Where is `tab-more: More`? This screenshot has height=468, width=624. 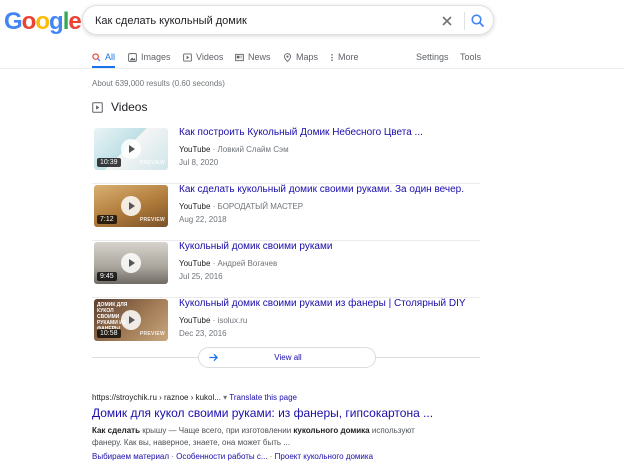 tab-more: More is located at coordinates (344, 57).